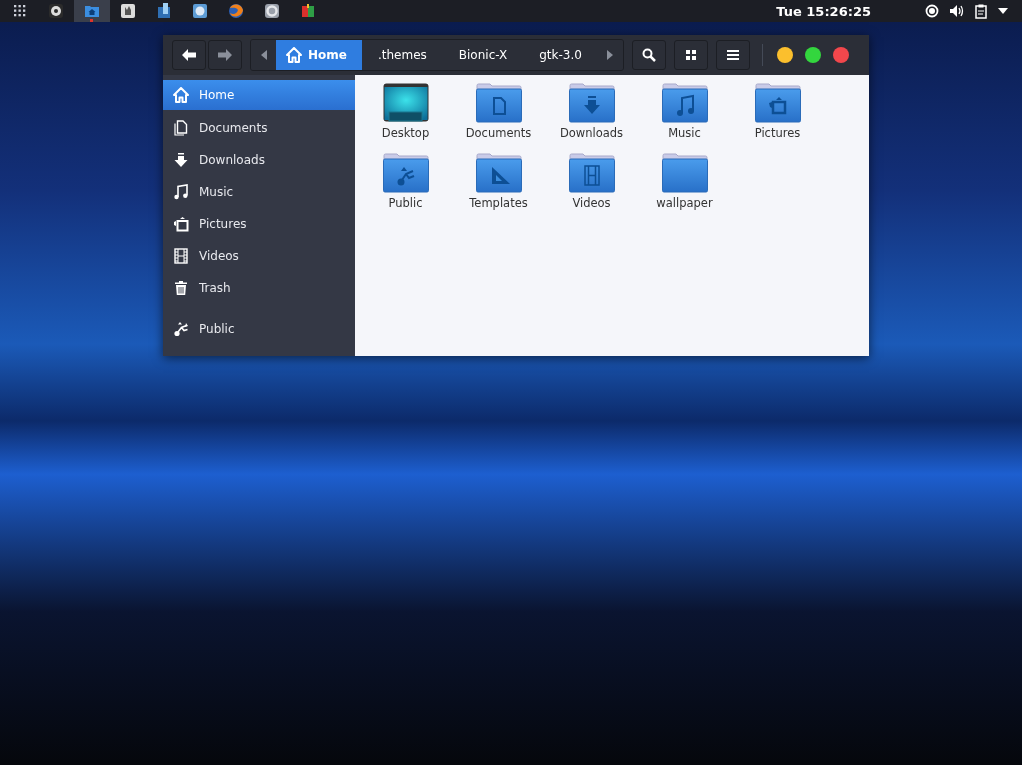  What do you see at coordinates (259, 288) in the screenshot?
I see `sidebar-item: Trash` at bounding box center [259, 288].